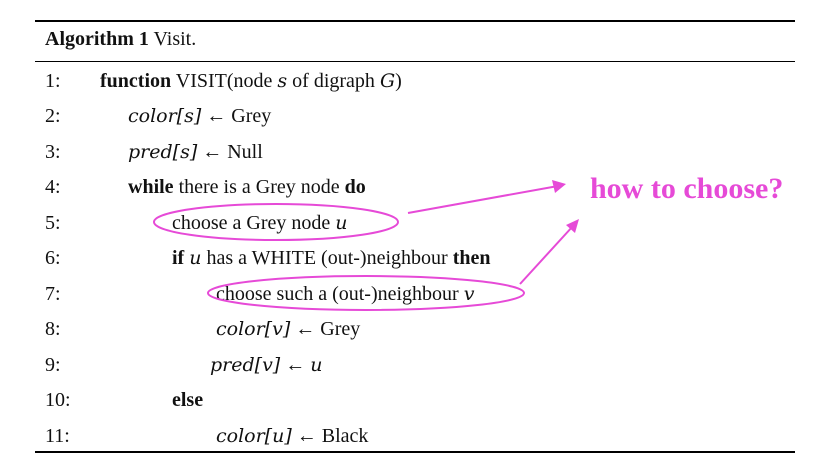  What do you see at coordinates (366, 293) in the screenshot?
I see `highlight-ellipse-line7` at bounding box center [366, 293].